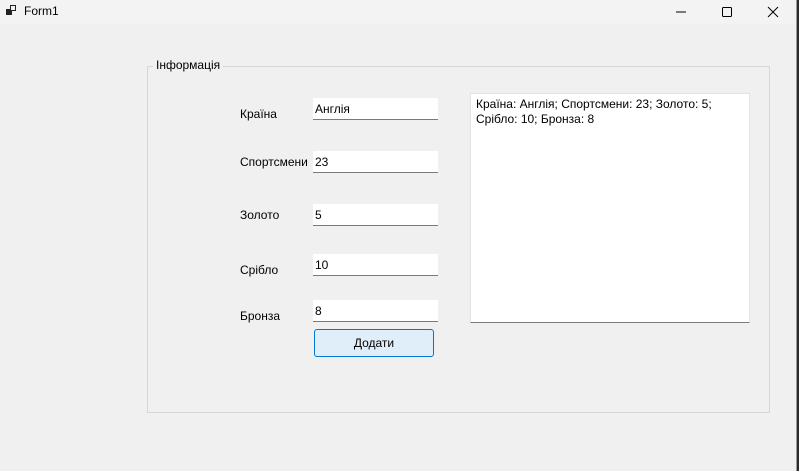 The width and height of the screenshot is (799, 471). I want to click on athletes-input, so click(375, 162).